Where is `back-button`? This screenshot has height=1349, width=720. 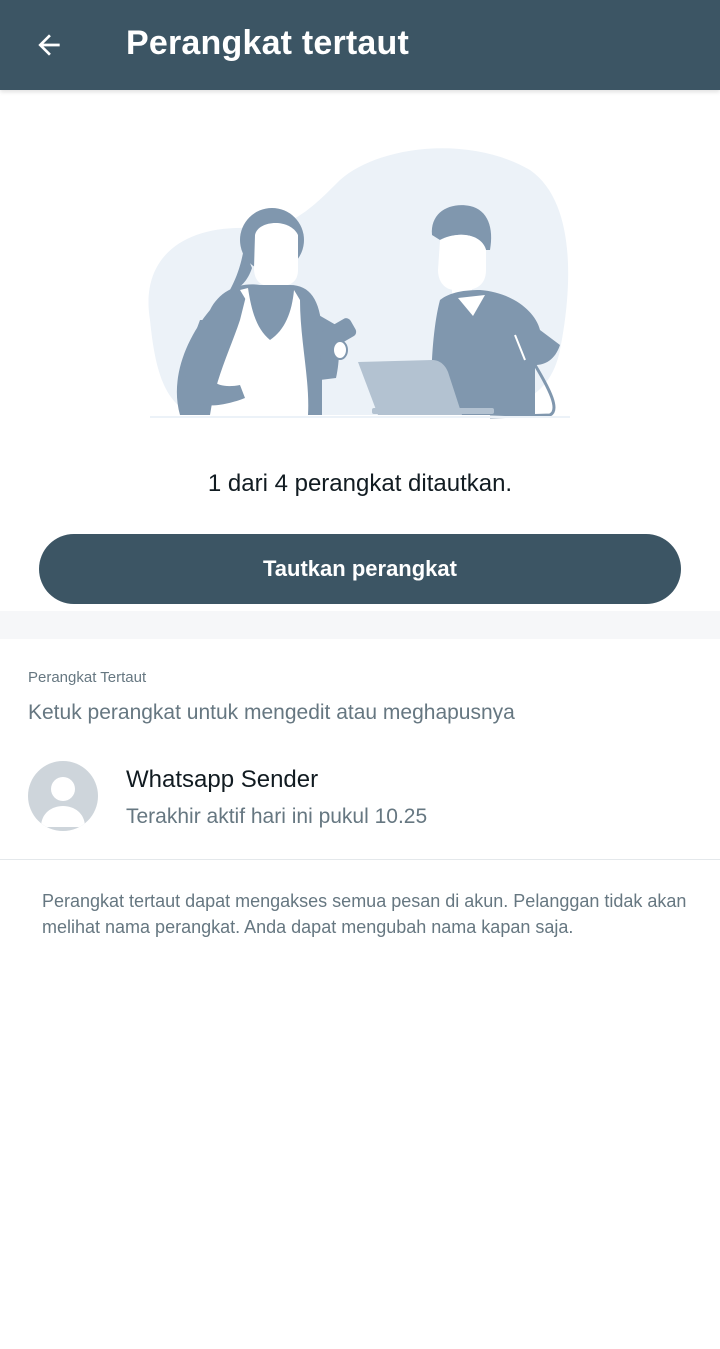 back-button is located at coordinates (49, 45).